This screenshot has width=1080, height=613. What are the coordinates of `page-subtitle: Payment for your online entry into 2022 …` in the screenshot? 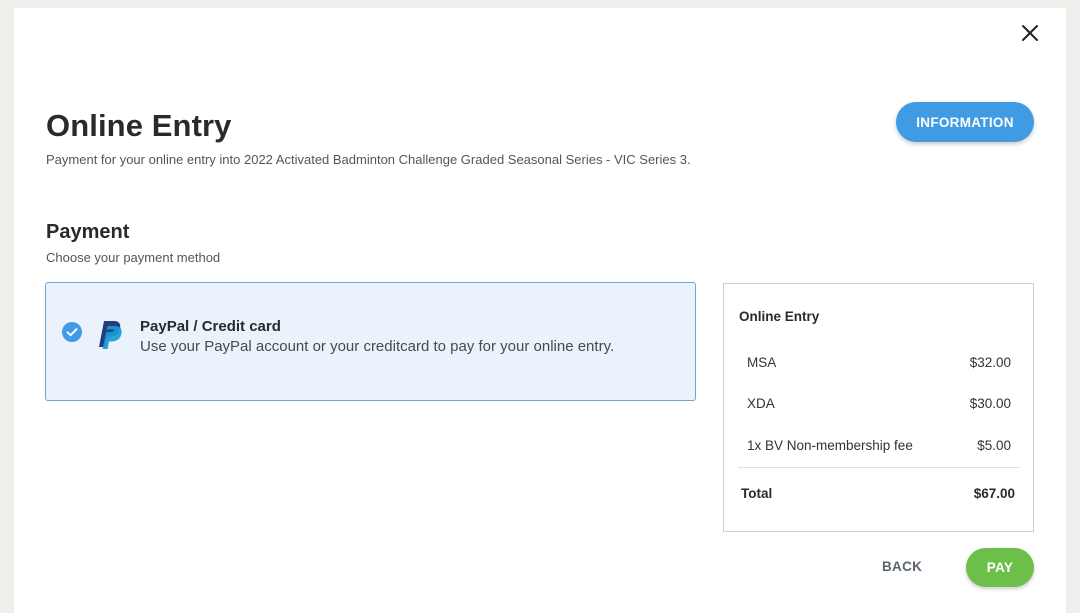 It's located at (368, 159).